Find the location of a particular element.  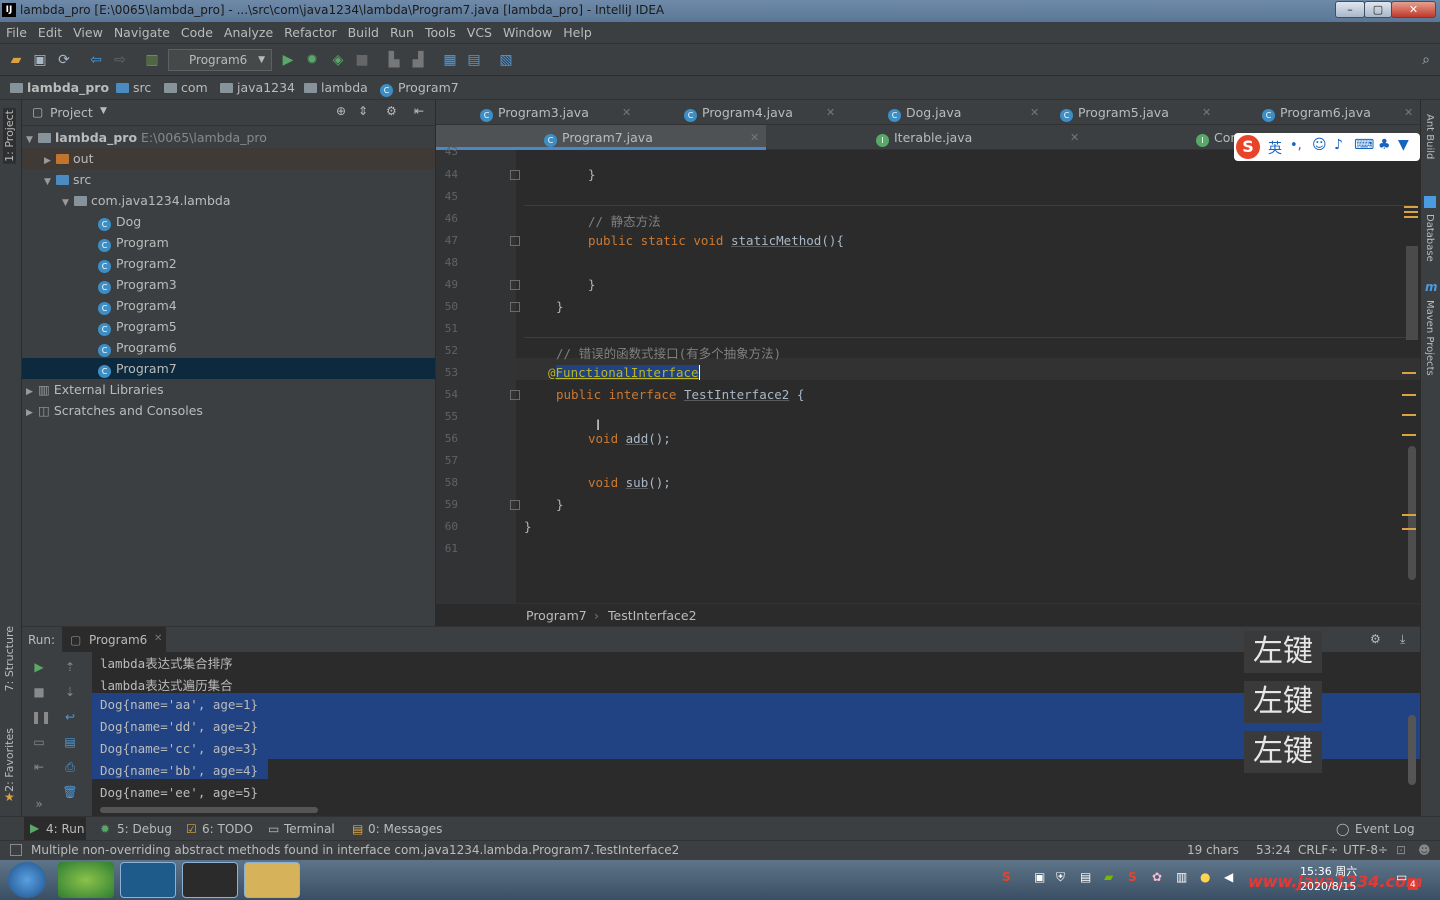

editor-scrollbar is located at coordinates (1412, 513).